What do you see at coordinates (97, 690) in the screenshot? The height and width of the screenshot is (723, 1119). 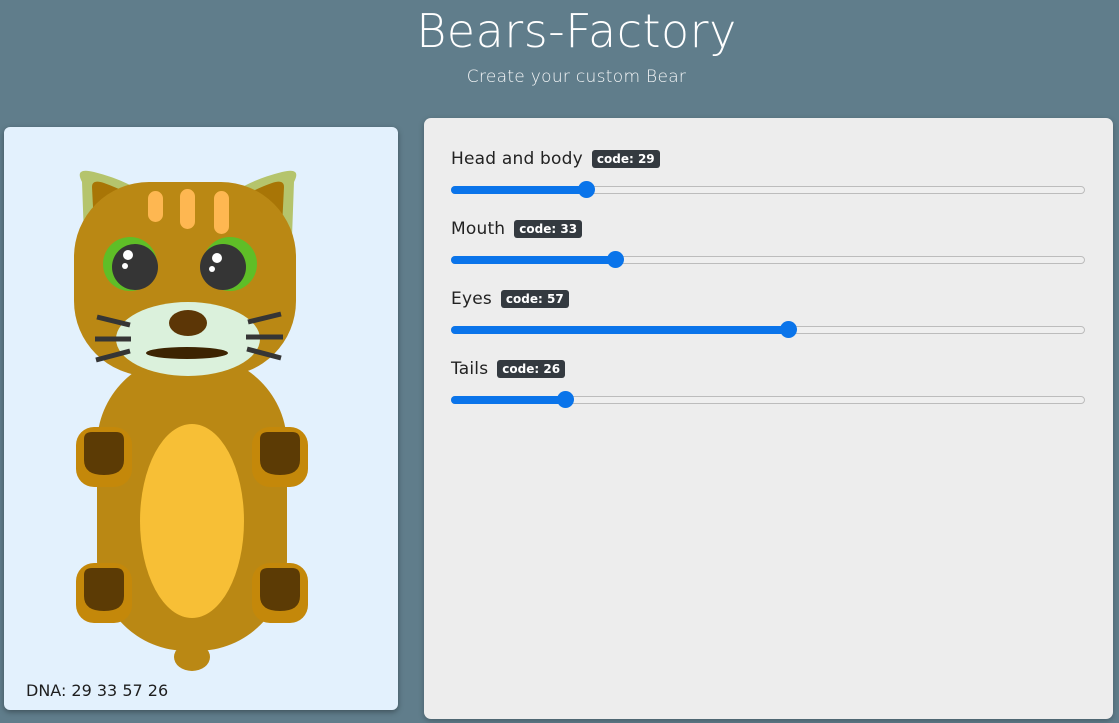 I see `dna-readout: DNA: 29 33 57 26` at bounding box center [97, 690].